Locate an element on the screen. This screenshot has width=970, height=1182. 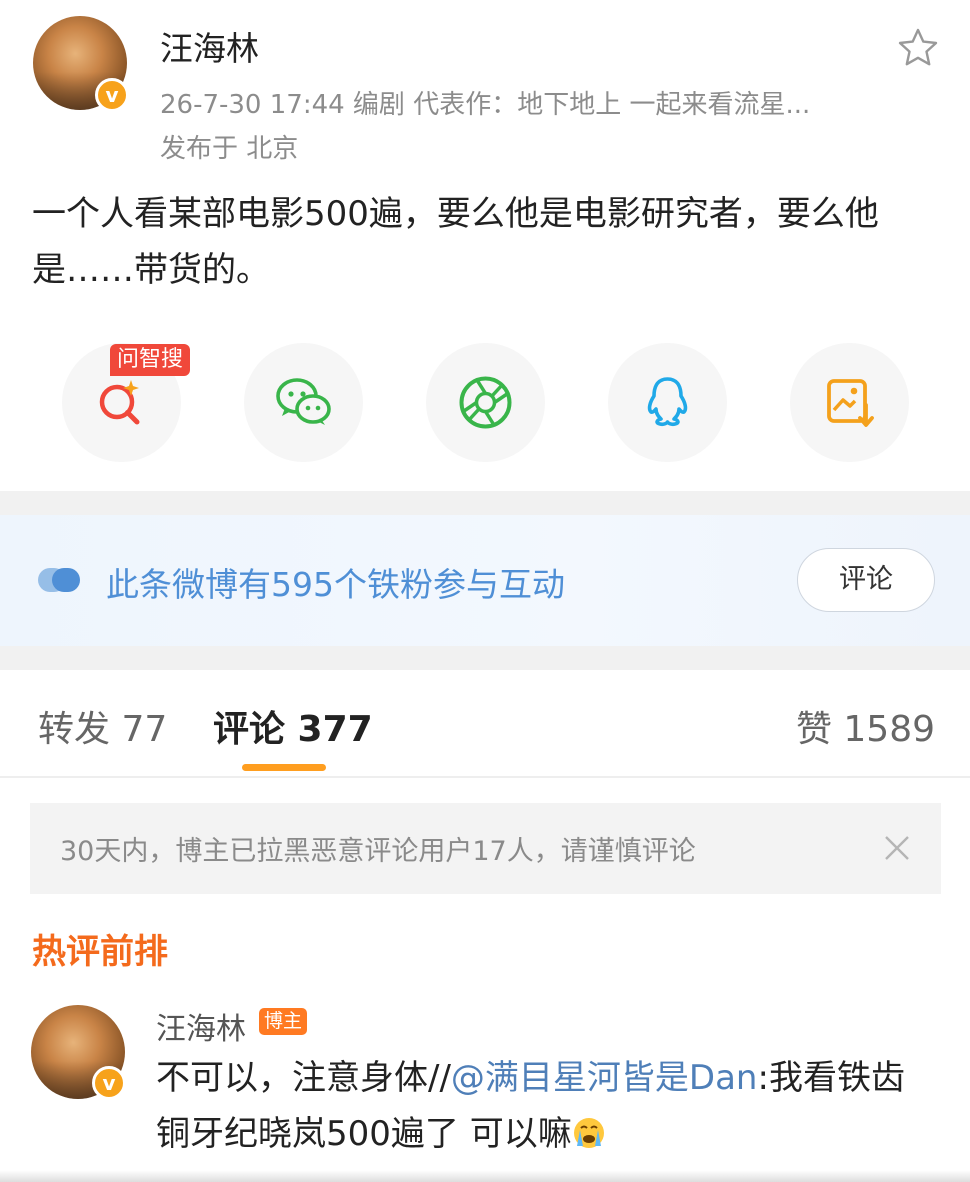
crying-emoji-icon is located at coordinates (588, 1133).